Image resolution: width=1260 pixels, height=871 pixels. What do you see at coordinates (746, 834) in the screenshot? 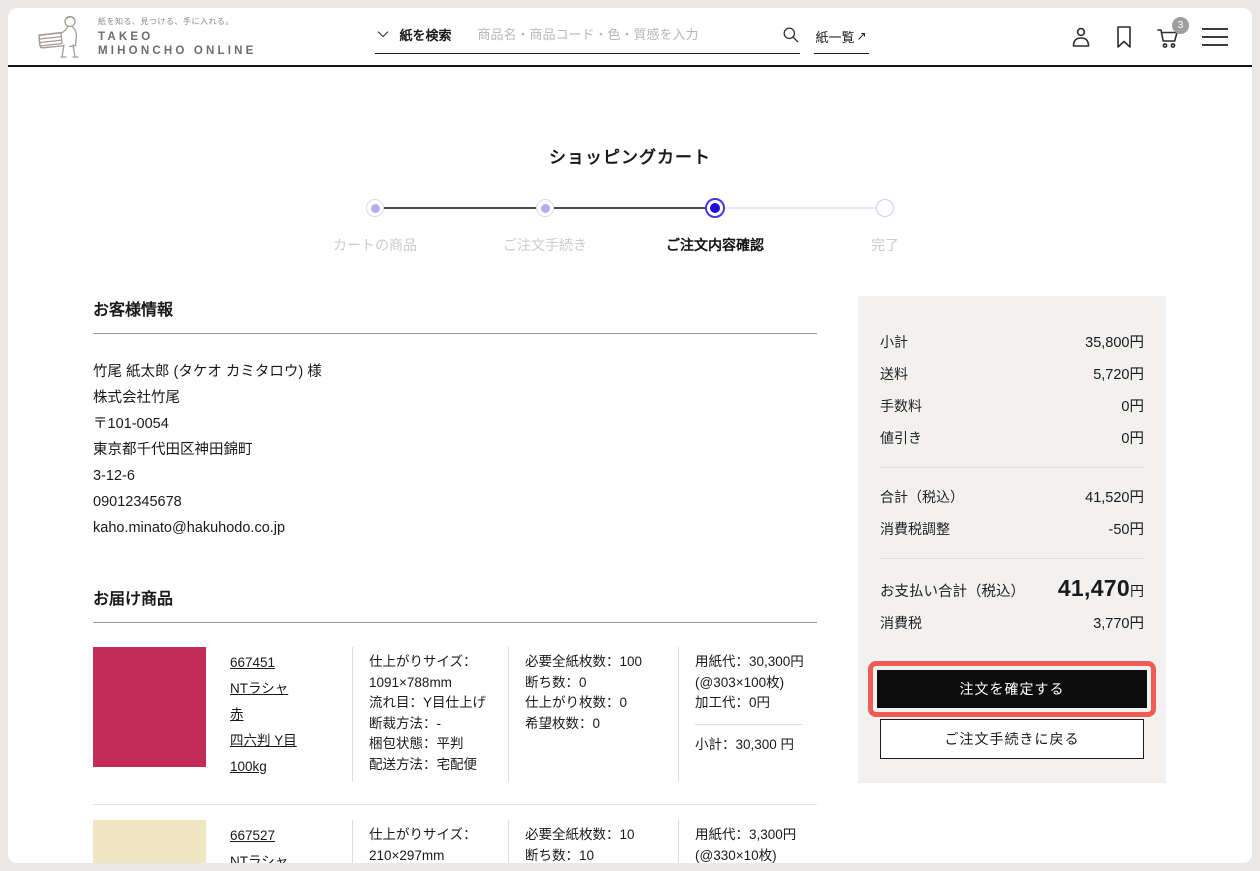
I see `price-line: 用紙代：3,300円` at bounding box center [746, 834].